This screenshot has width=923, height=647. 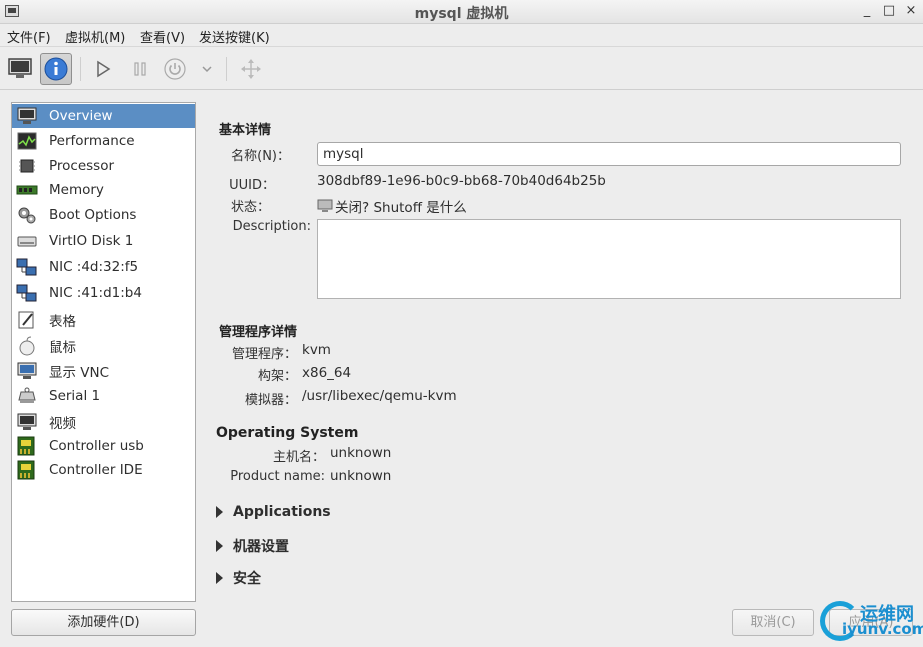 I want to click on watermark-logo: 运维网 iyunv.com, so click(x=870, y=622).